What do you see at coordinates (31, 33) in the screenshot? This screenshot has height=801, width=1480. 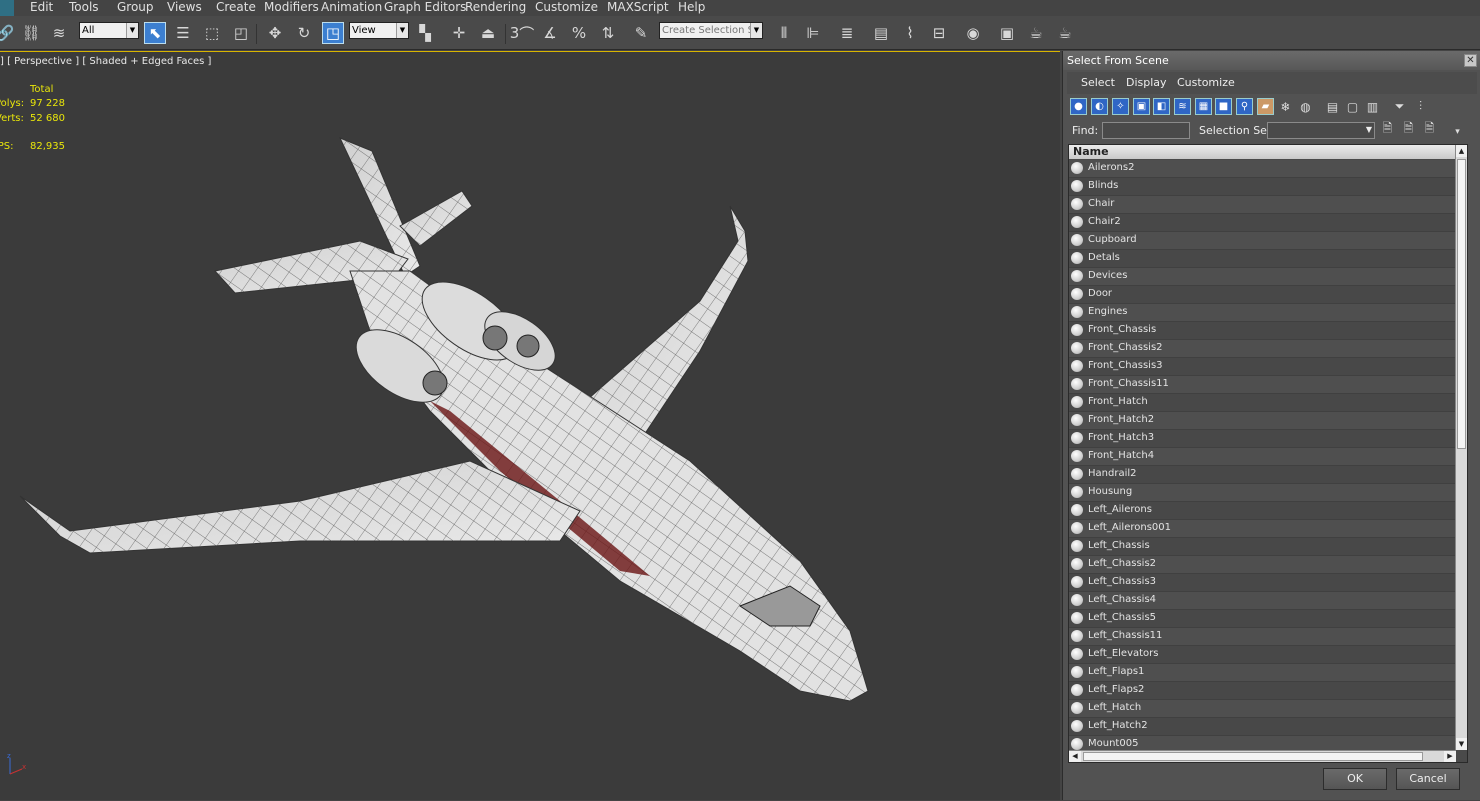 I see `unlink-icon: ⛓` at bounding box center [31, 33].